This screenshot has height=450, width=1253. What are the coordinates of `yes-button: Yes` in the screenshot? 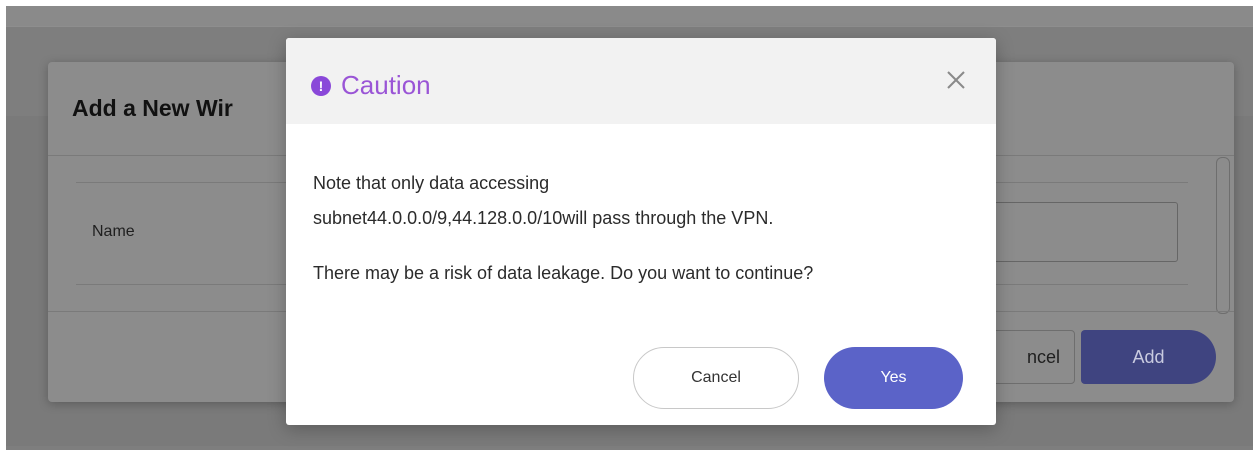 It's located at (893, 378).